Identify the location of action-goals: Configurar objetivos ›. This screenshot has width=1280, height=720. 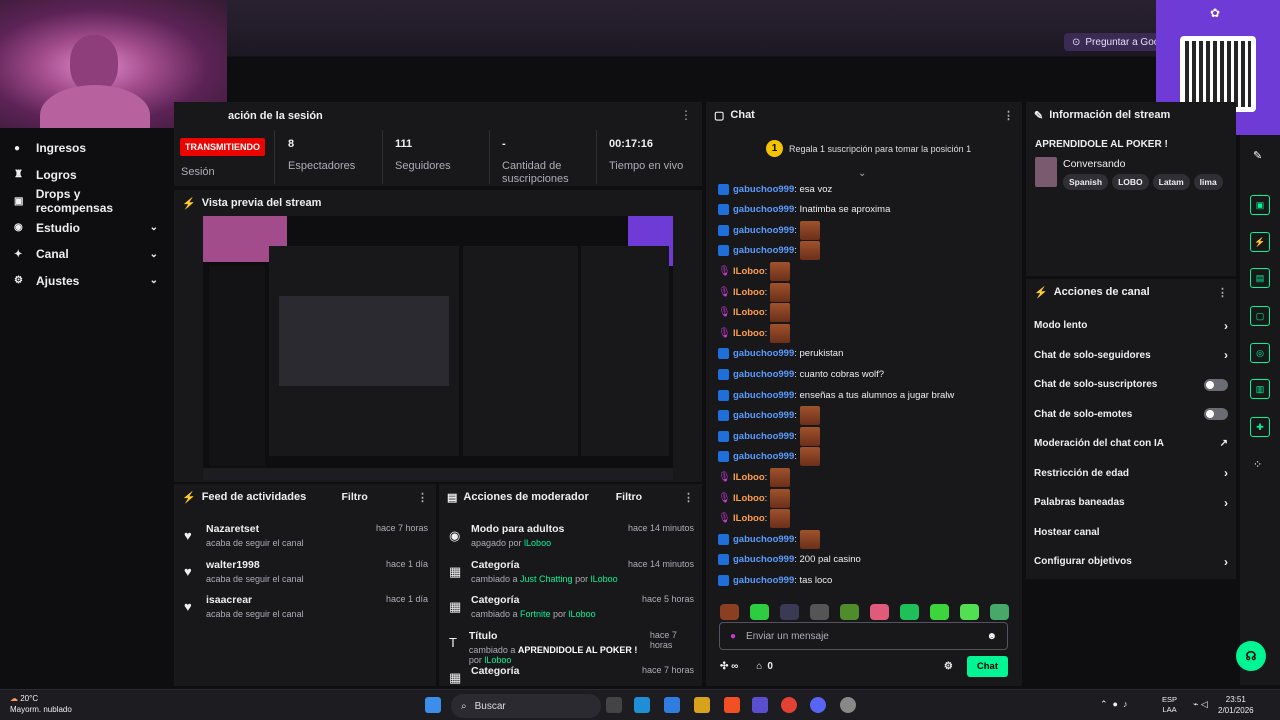
(1131, 562).